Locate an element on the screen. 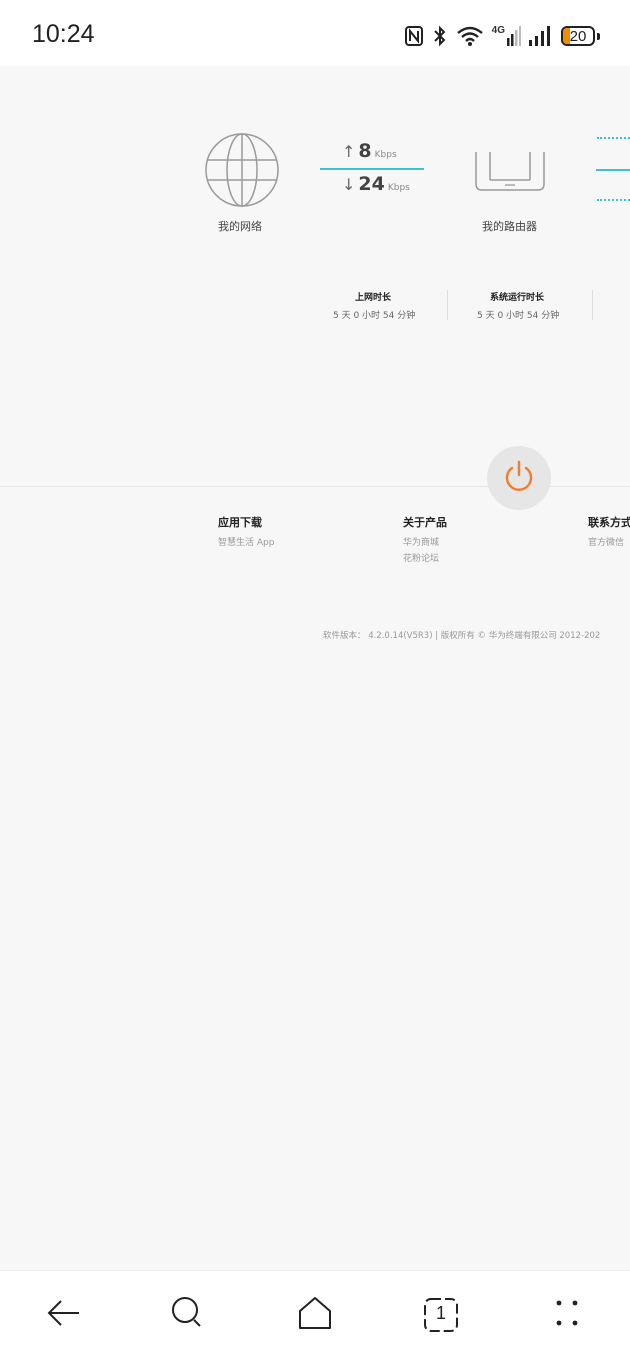 This screenshot has height=1360, width=630. network-type-label: 4G is located at coordinates (498, 30).